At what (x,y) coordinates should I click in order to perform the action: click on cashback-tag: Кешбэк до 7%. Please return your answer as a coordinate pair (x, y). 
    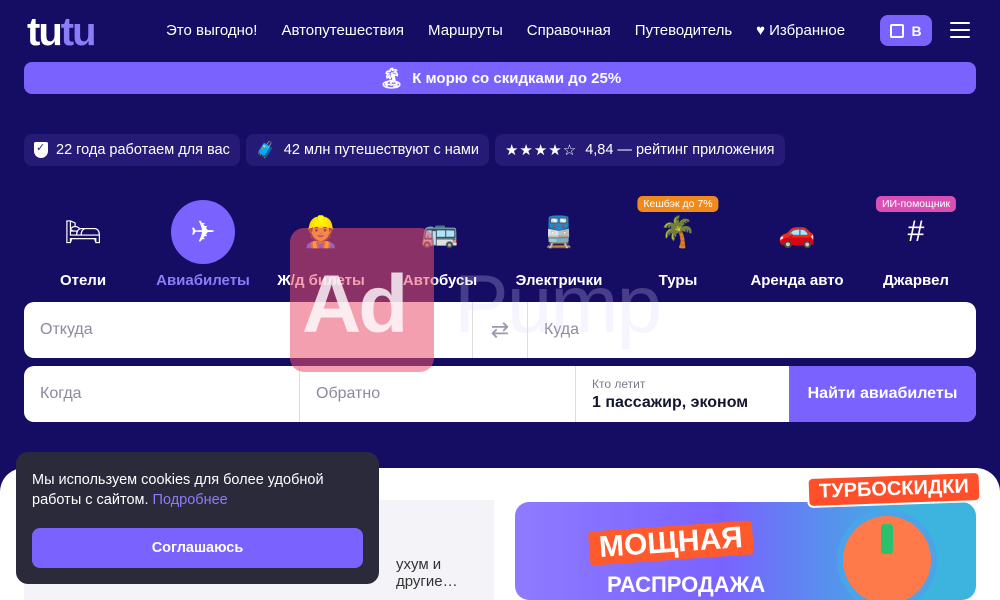
    Looking at the image, I should click on (678, 204).